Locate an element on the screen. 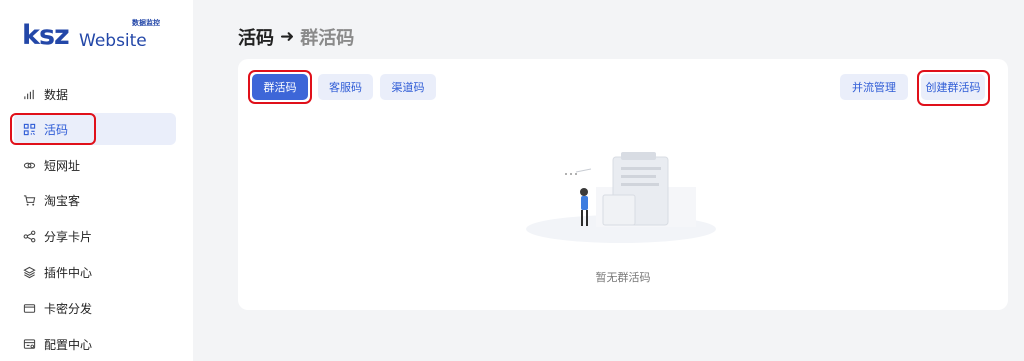 The width and height of the screenshot is (1024, 361). sidebar-item-label: 配置中心 is located at coordinates (68, 344).